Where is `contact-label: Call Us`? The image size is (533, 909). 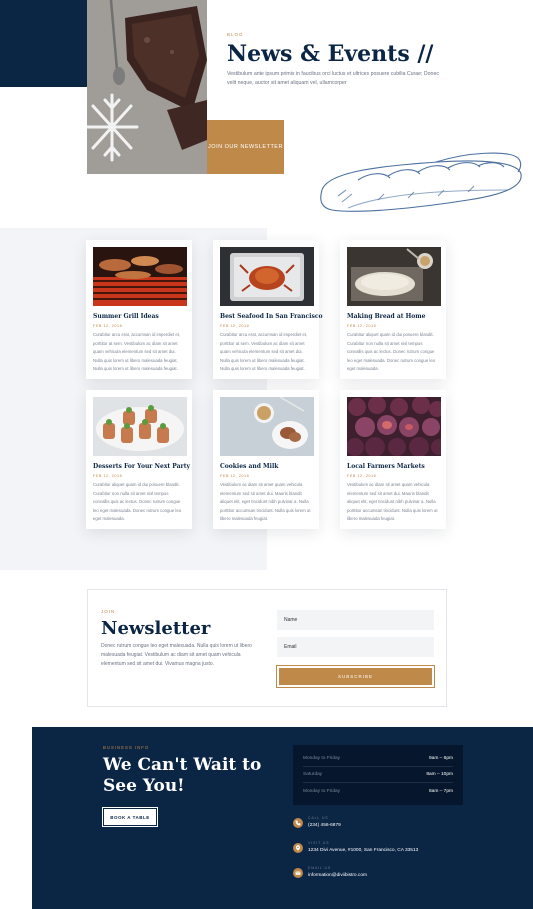 contact-label: Call Us is located at coordinates (318, 818).